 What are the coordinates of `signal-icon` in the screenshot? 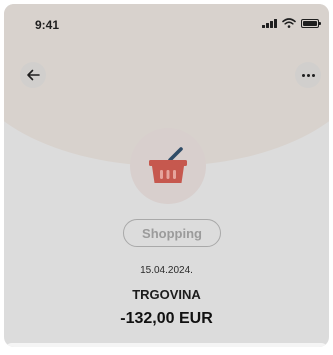 It's located at (269, 23).